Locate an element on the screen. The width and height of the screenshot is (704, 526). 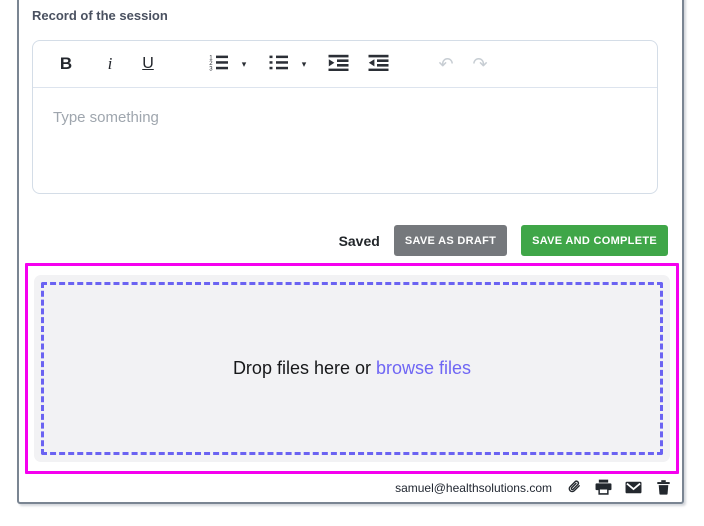
section-label: Record of the session is located at coordinates (100, 15).